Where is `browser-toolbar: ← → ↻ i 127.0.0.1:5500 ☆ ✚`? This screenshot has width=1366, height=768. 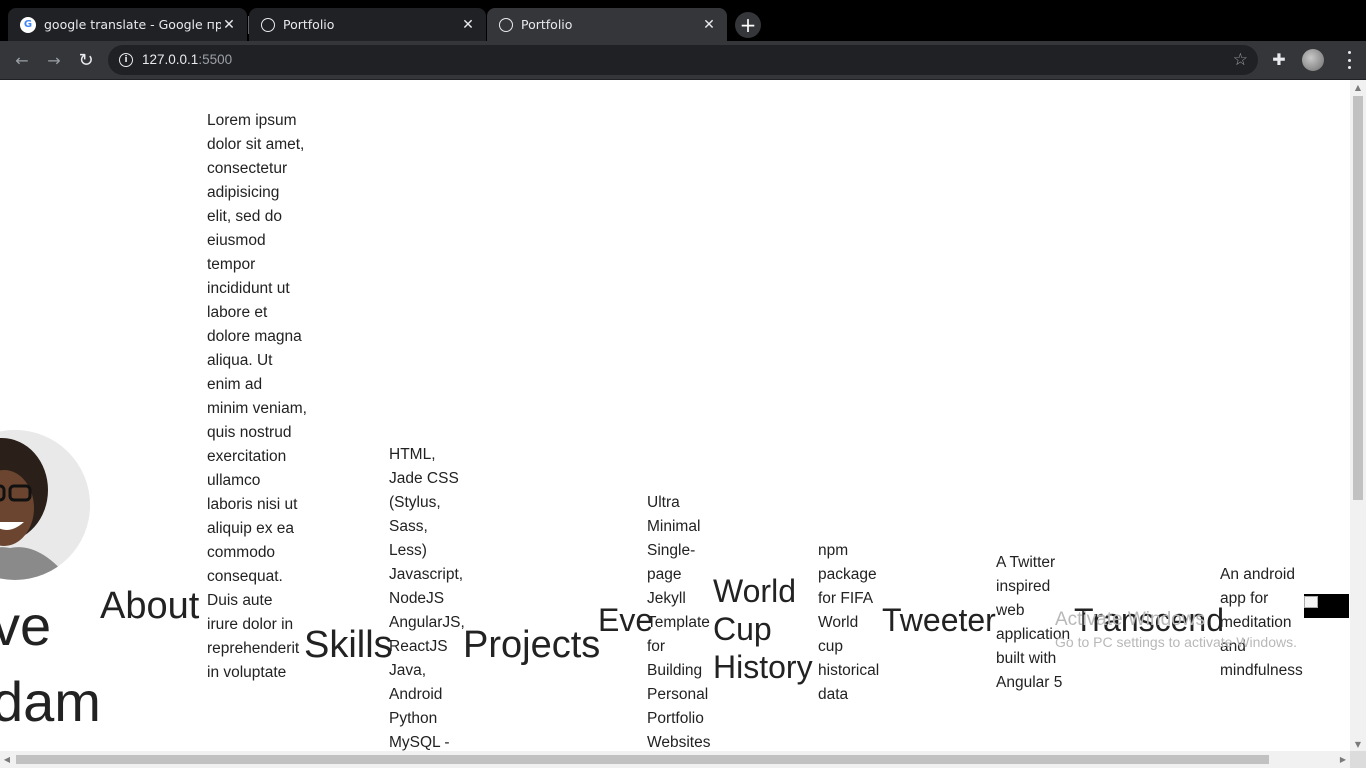
browser-toolbar: ← → ↻ i 127.0.0.1:5500 ☆ ✚ is located at coordinates (683, 60).